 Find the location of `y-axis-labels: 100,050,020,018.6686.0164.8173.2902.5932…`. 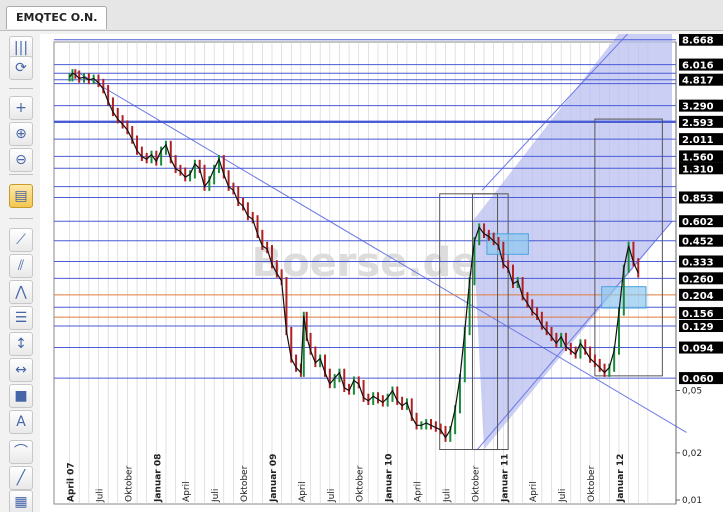

y-axis-labels: 100,050,020,018.6686.0164.8173.2902.5932… is located at coordinates (699, 270).